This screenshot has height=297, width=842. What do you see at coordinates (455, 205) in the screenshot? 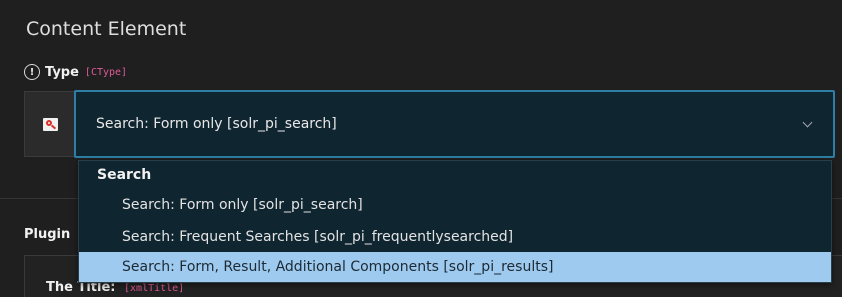
I see `dropdown-option-form-only: Search: Form only [solr_pi_search]` at bounding box center [455, 205].